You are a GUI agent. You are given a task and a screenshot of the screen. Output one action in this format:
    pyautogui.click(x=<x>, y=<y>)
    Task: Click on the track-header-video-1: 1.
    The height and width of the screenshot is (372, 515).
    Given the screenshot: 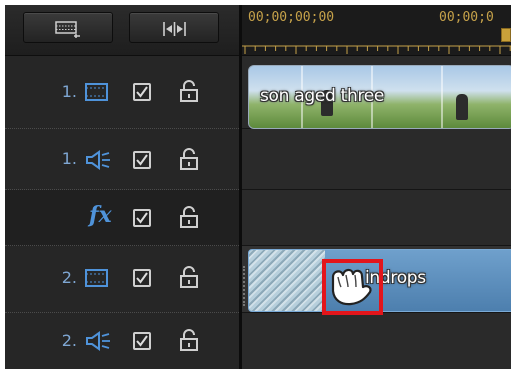 What is the action you would take?
    pyautogui.click(x=122, y=92)
    